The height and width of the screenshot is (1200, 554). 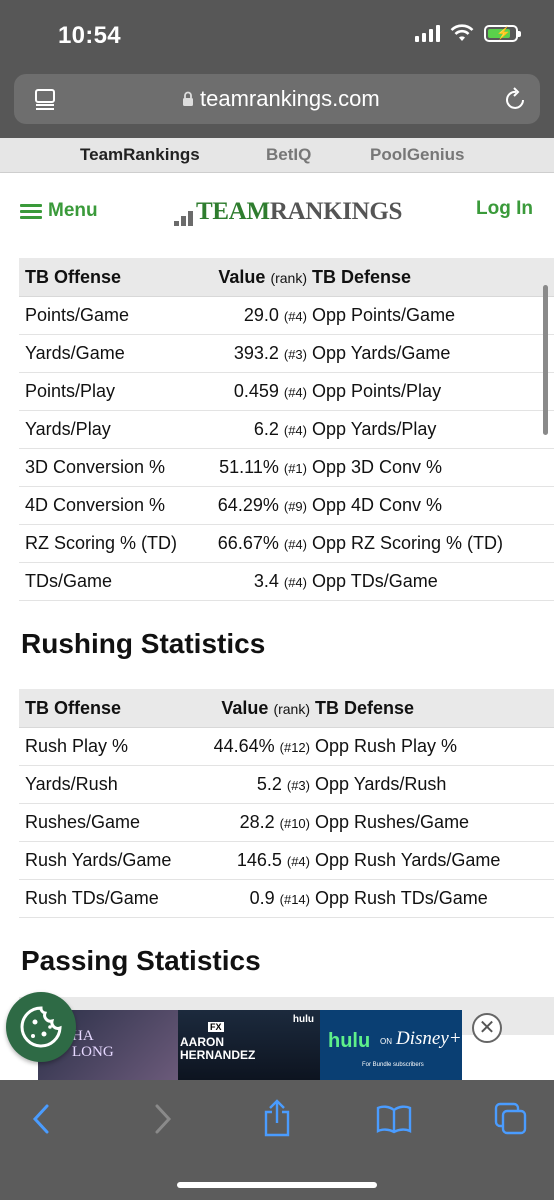 I want to click on stat-name: Points/Game, so click(x=107, y=315).